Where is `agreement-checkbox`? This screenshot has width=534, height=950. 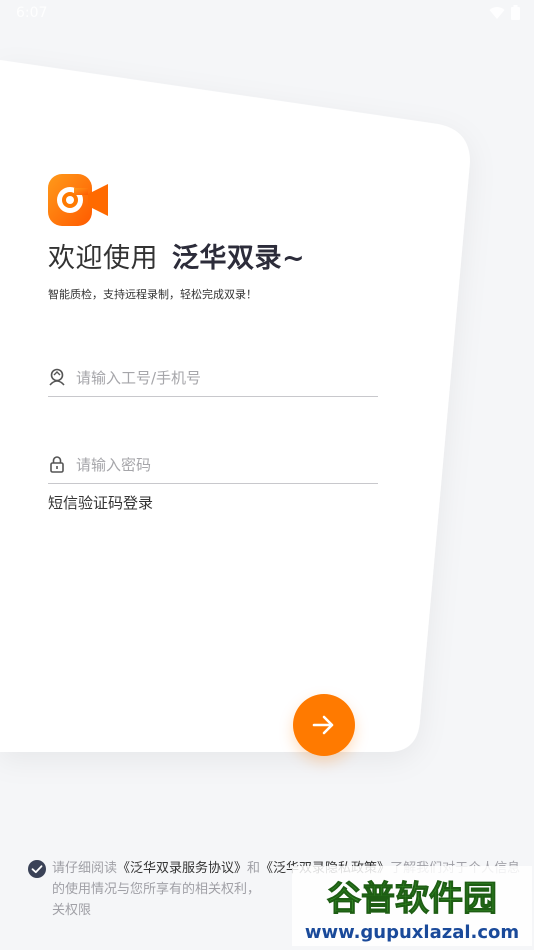 agreement-checkbox is located at coordinates (37, 869).